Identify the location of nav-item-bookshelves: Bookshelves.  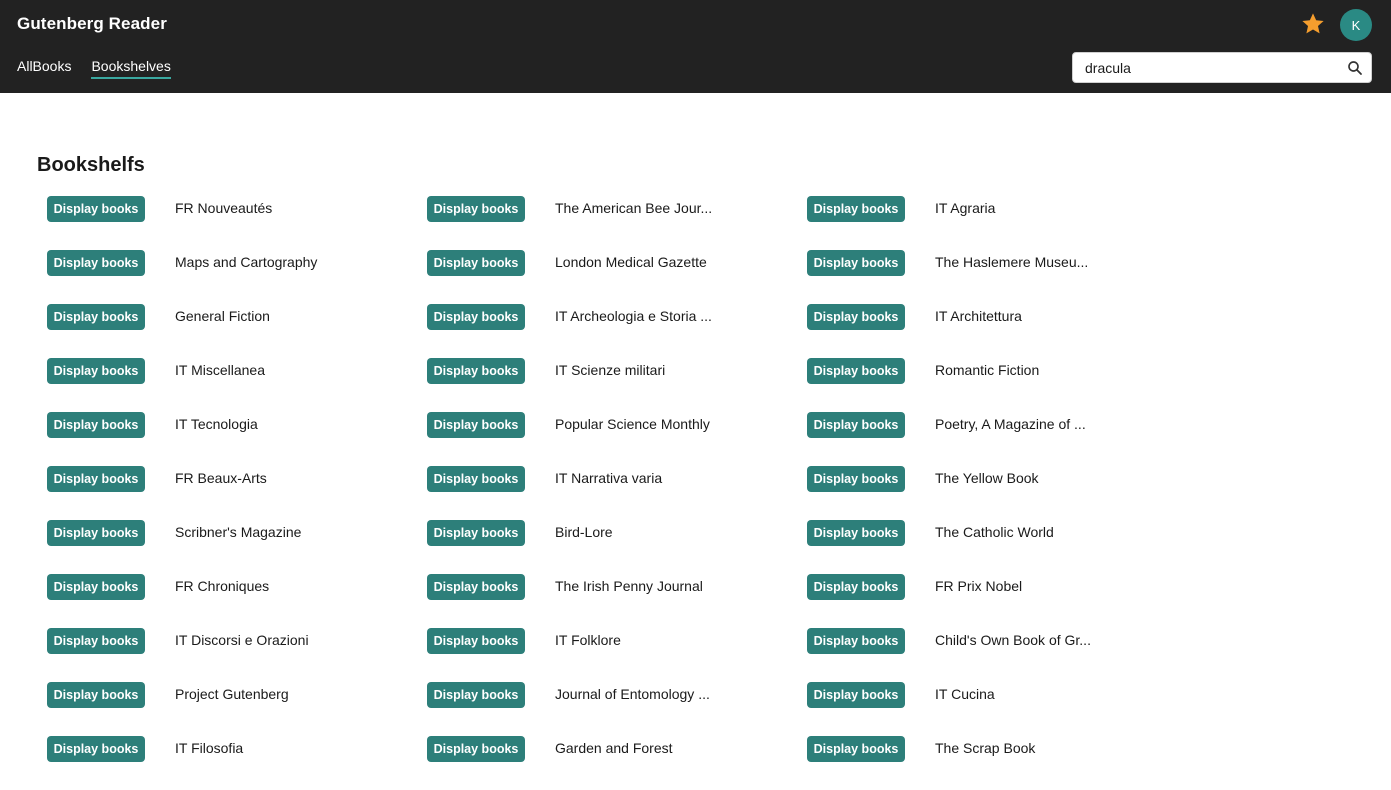
(131, 68).